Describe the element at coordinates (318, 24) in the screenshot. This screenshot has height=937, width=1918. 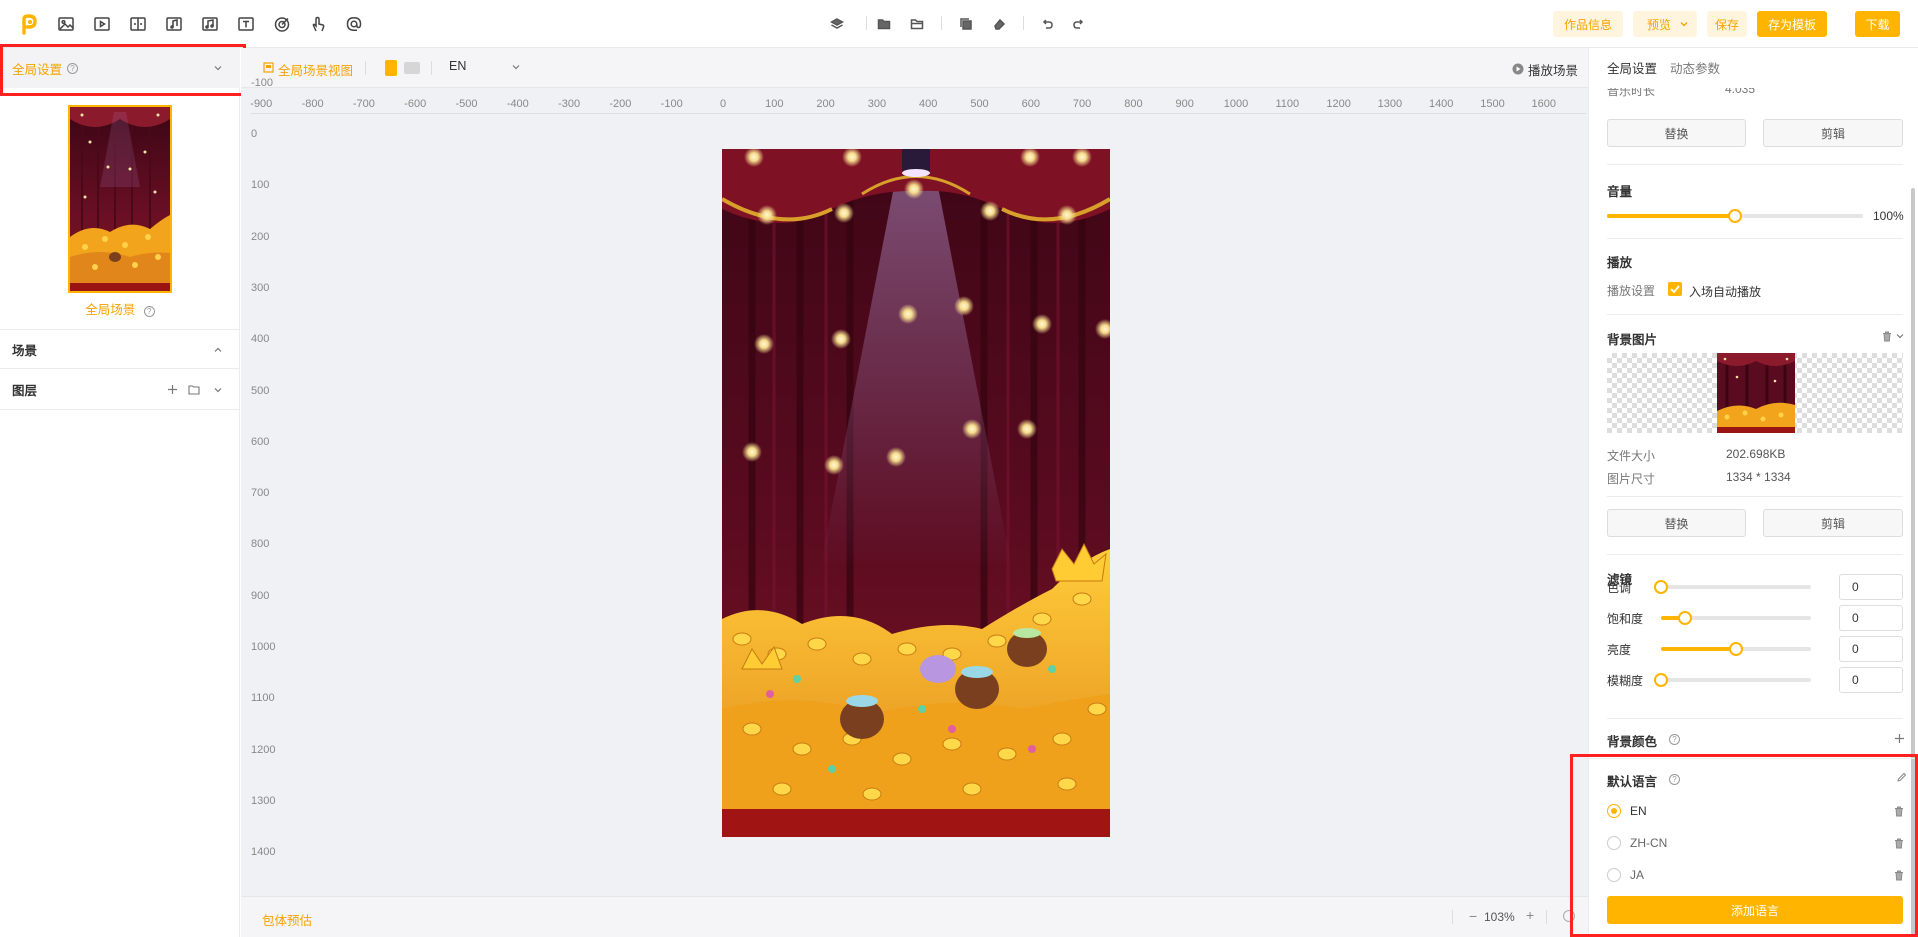
I see `gesture-icon` at that location.